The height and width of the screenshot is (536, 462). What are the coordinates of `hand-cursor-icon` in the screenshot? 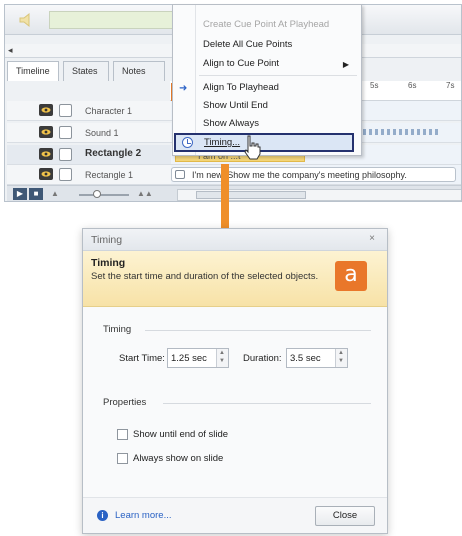 It's located at (252, 147).